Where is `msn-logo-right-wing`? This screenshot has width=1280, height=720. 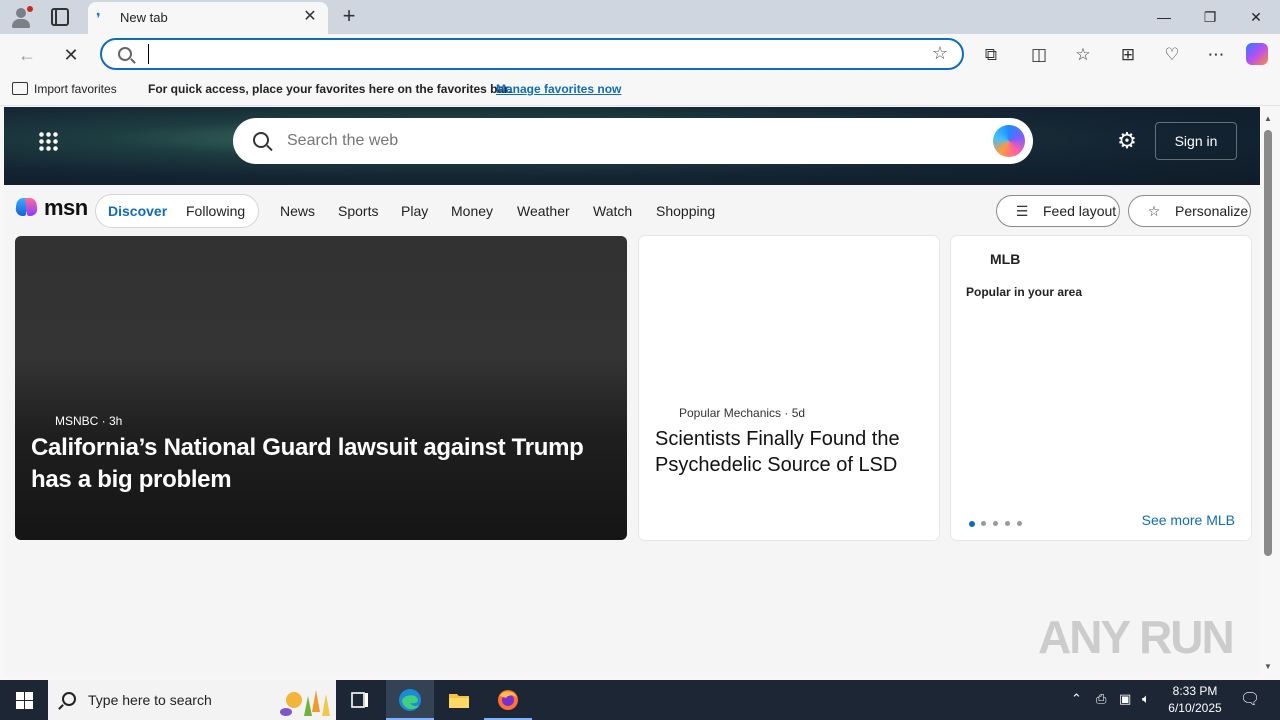
msn-logo-right-wing is located at coordinates (31, 207).